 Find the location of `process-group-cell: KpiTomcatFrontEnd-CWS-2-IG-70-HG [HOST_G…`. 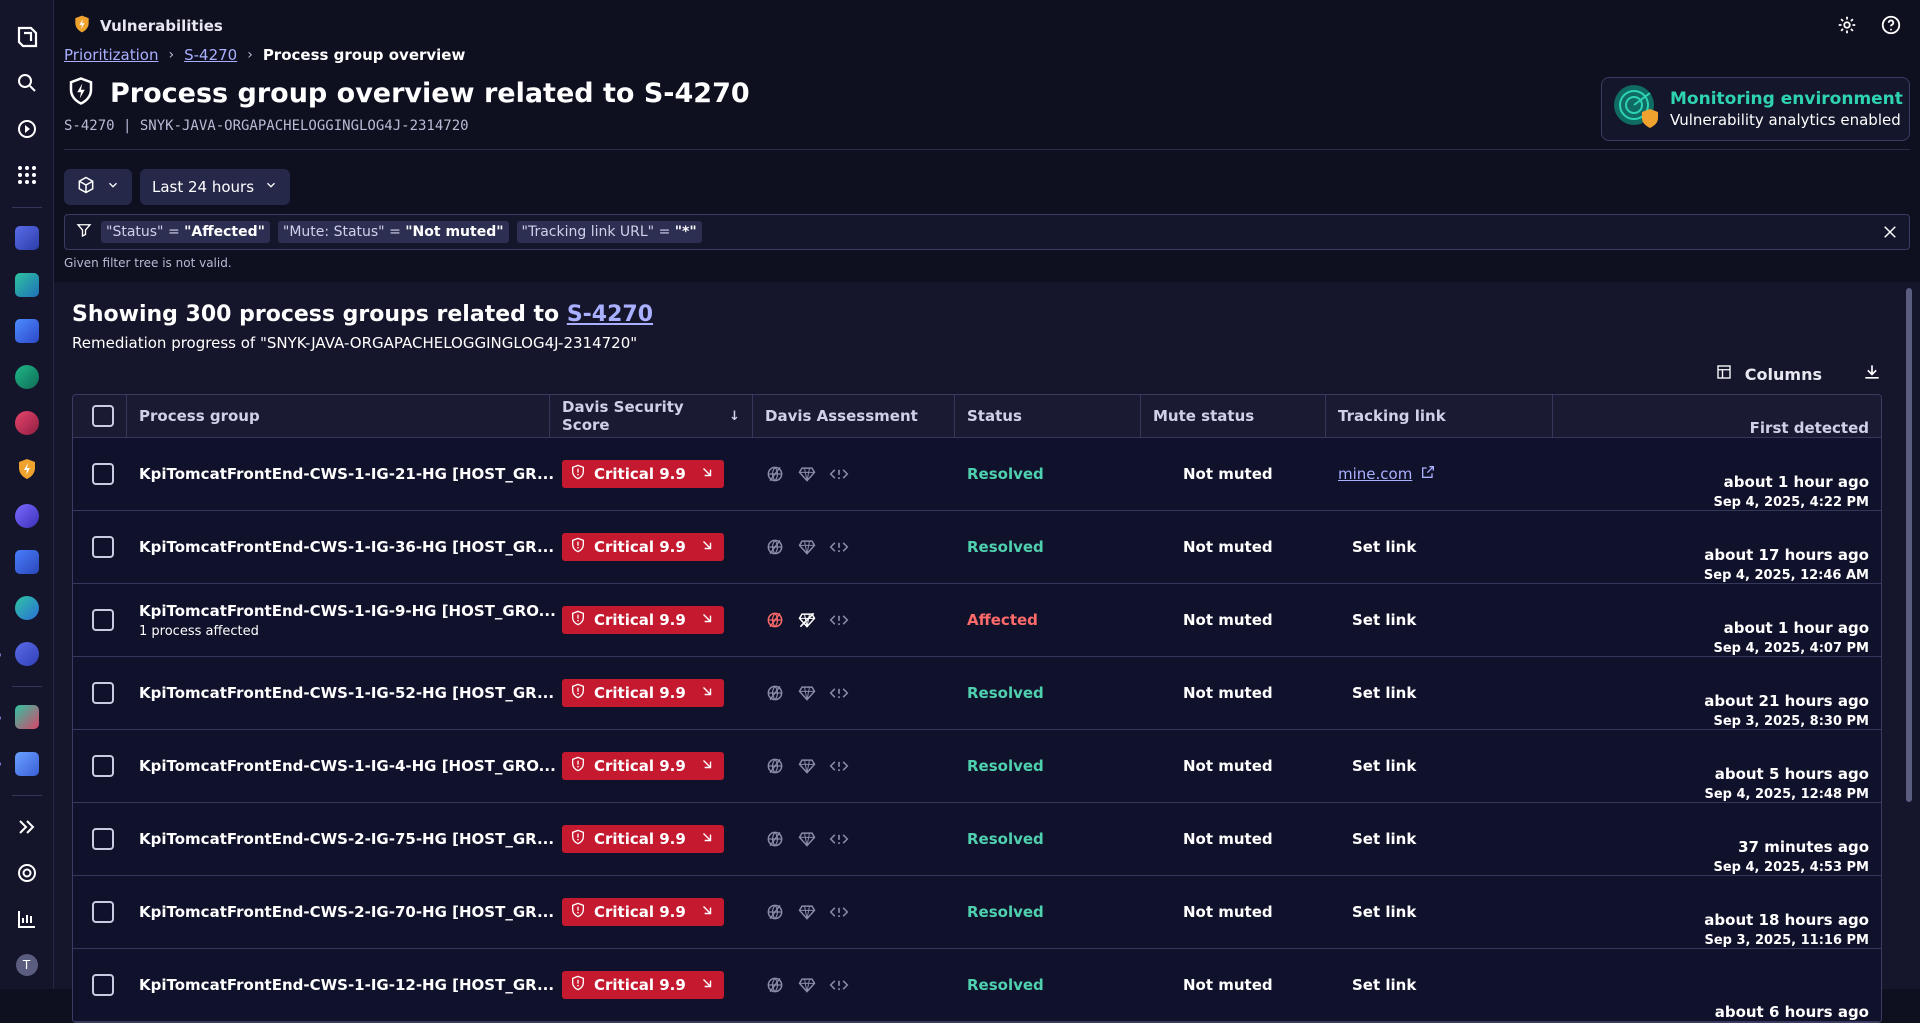

process-group-cell: KpiTomcatFrontEnd-CWS-2-IG-70-HG [HOST_G… is located at coordinates (340, 912).